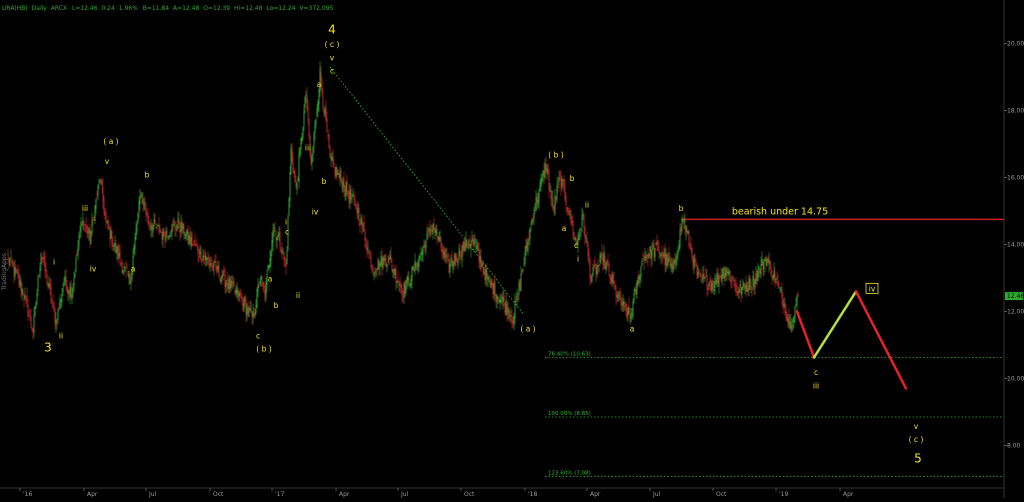  Describe the element at coordinates (587, 205) in the screenshot. I see `wave-label: ii` at that location.